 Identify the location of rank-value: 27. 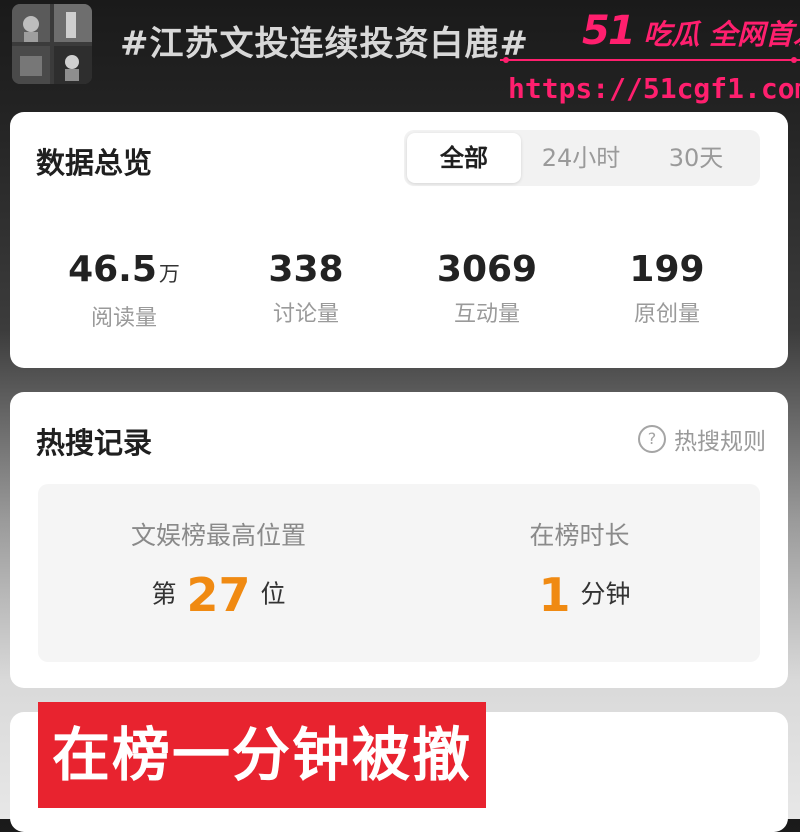
(218, 594).